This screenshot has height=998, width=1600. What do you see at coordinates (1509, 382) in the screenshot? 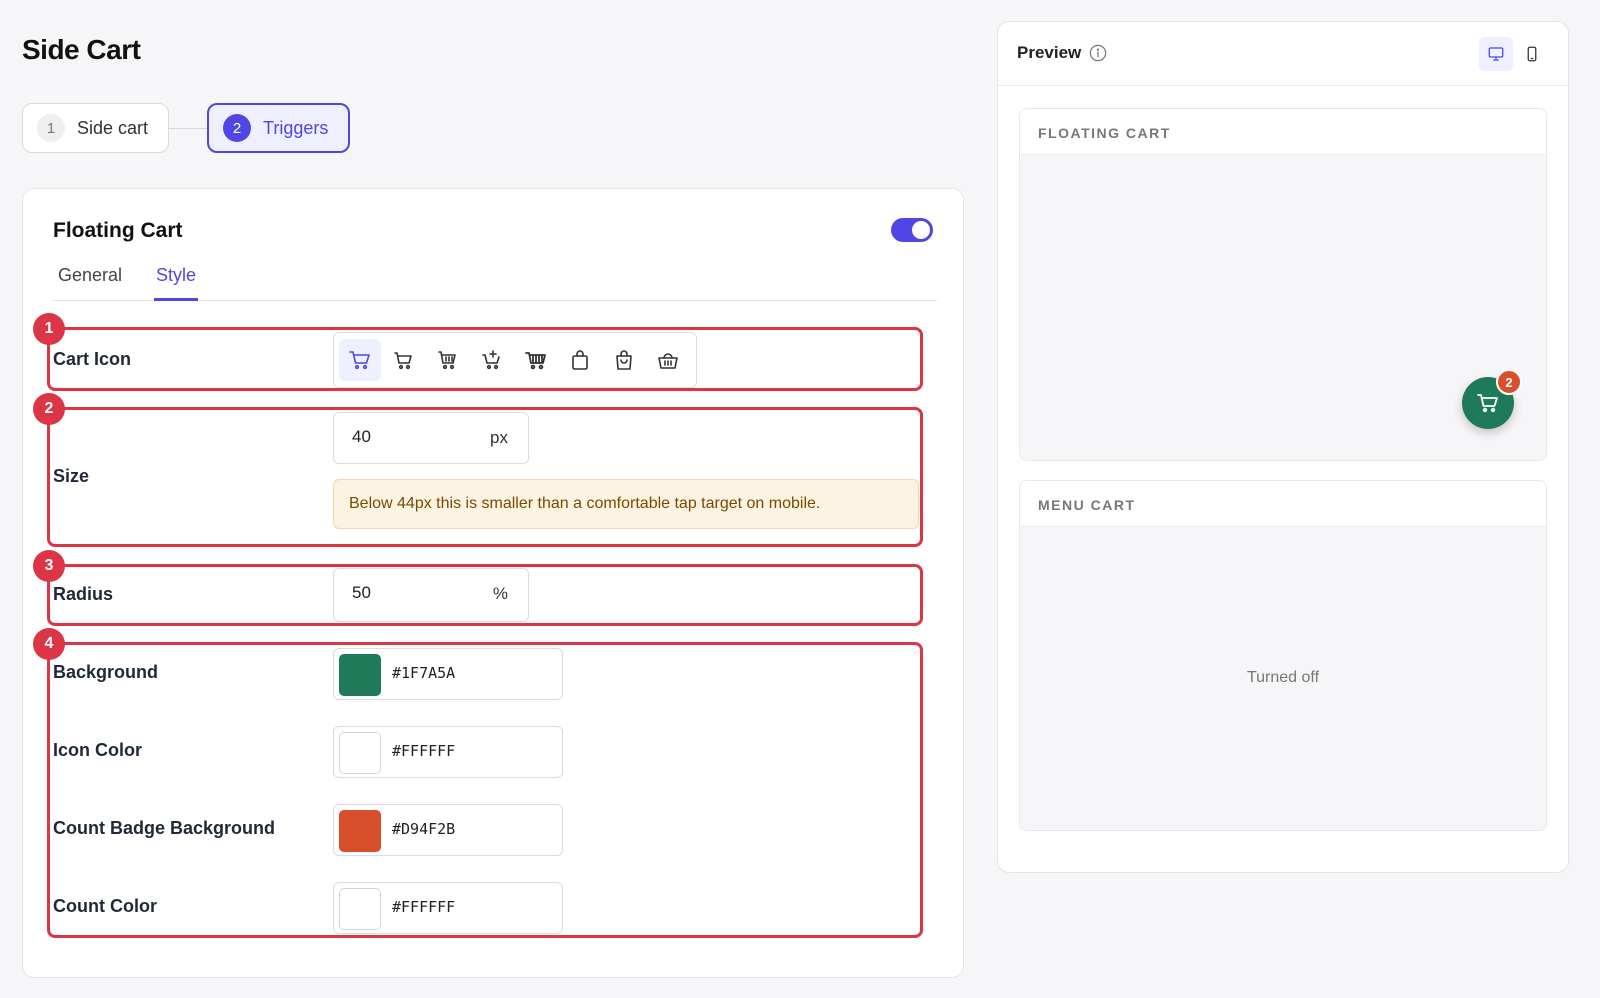
I see `cart-count-badge: 2` at bounding box center [1509, 382].